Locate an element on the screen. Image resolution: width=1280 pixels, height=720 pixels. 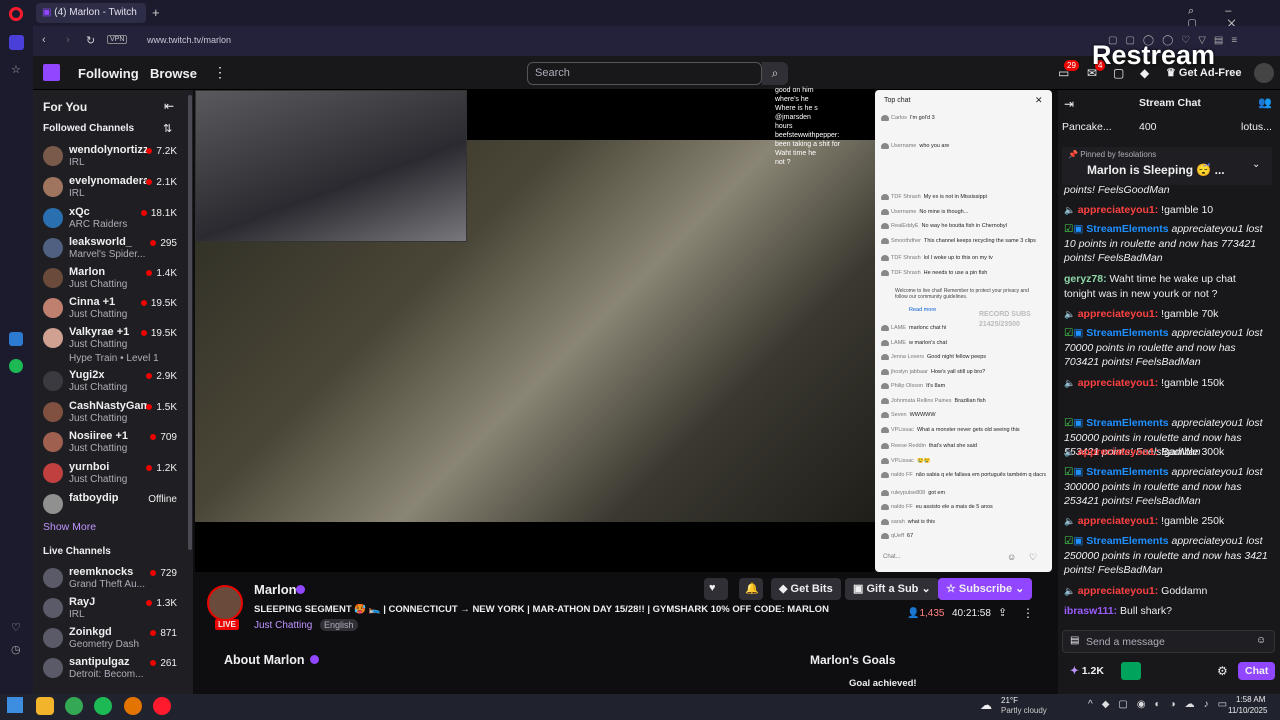
chat-settings-icon: ⚙ is located at coordinates (1222, 671).